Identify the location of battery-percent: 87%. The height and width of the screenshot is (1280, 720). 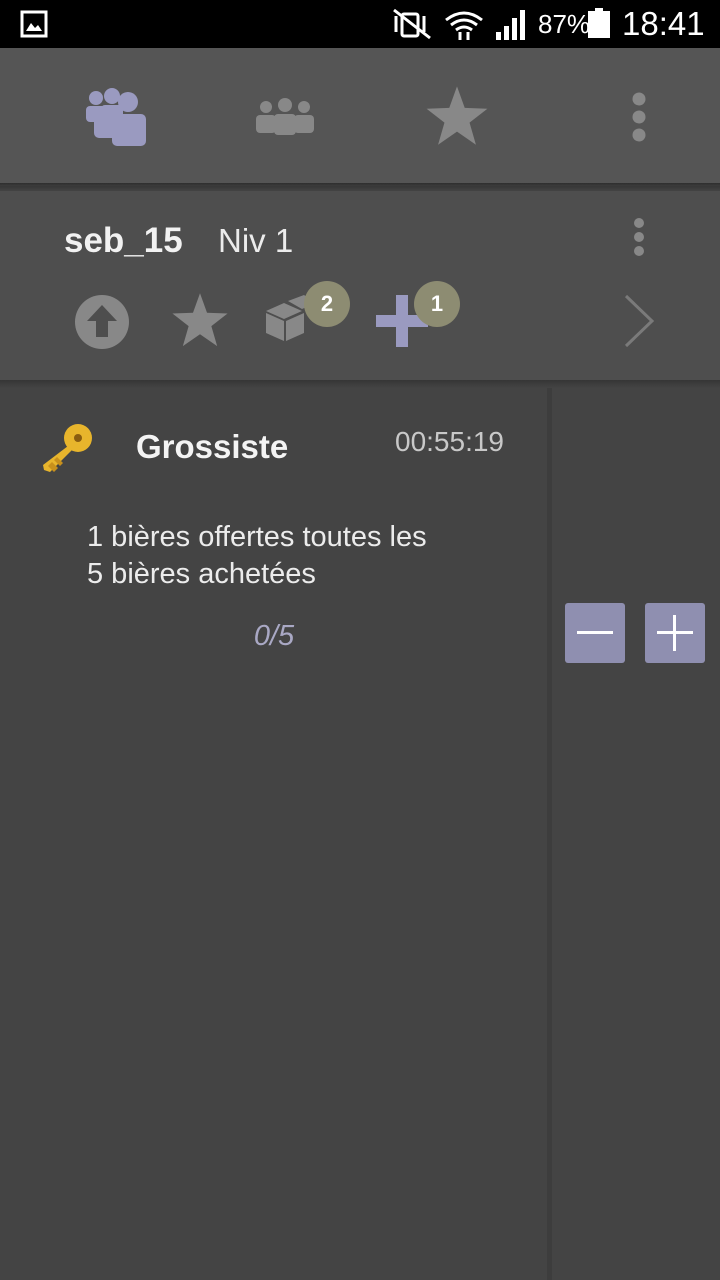
(564, 24).